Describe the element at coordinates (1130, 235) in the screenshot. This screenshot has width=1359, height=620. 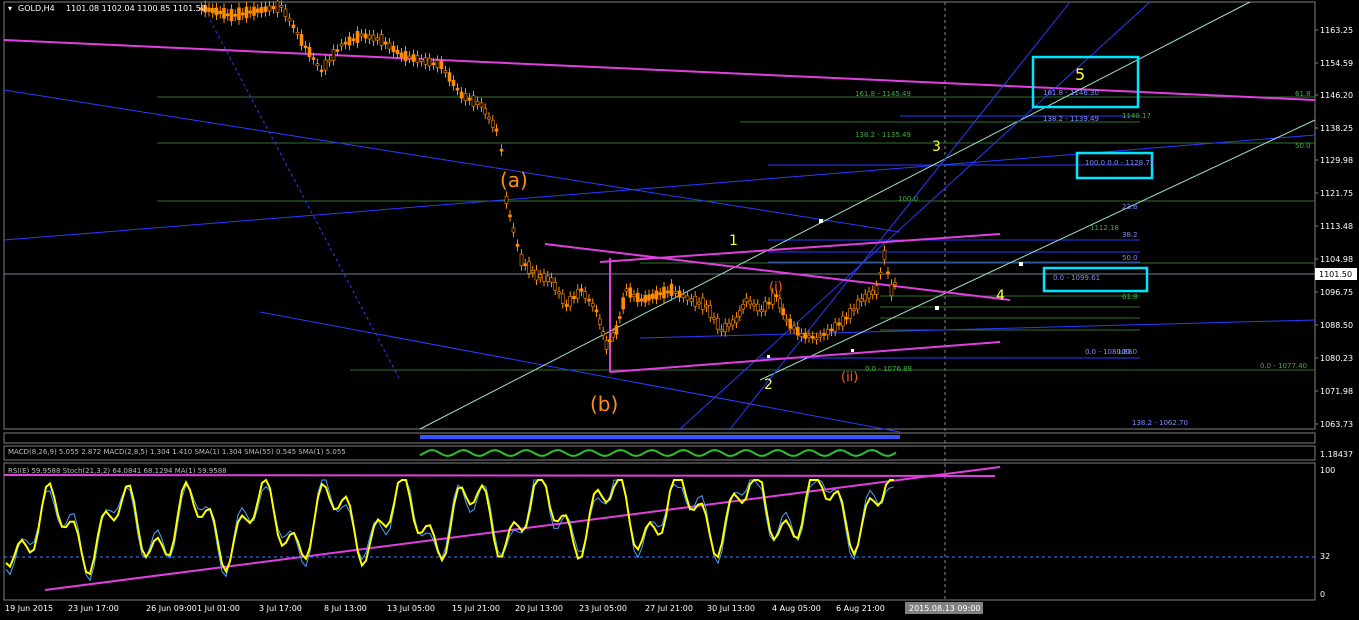
I see `fib-label: 38.2` at that location.